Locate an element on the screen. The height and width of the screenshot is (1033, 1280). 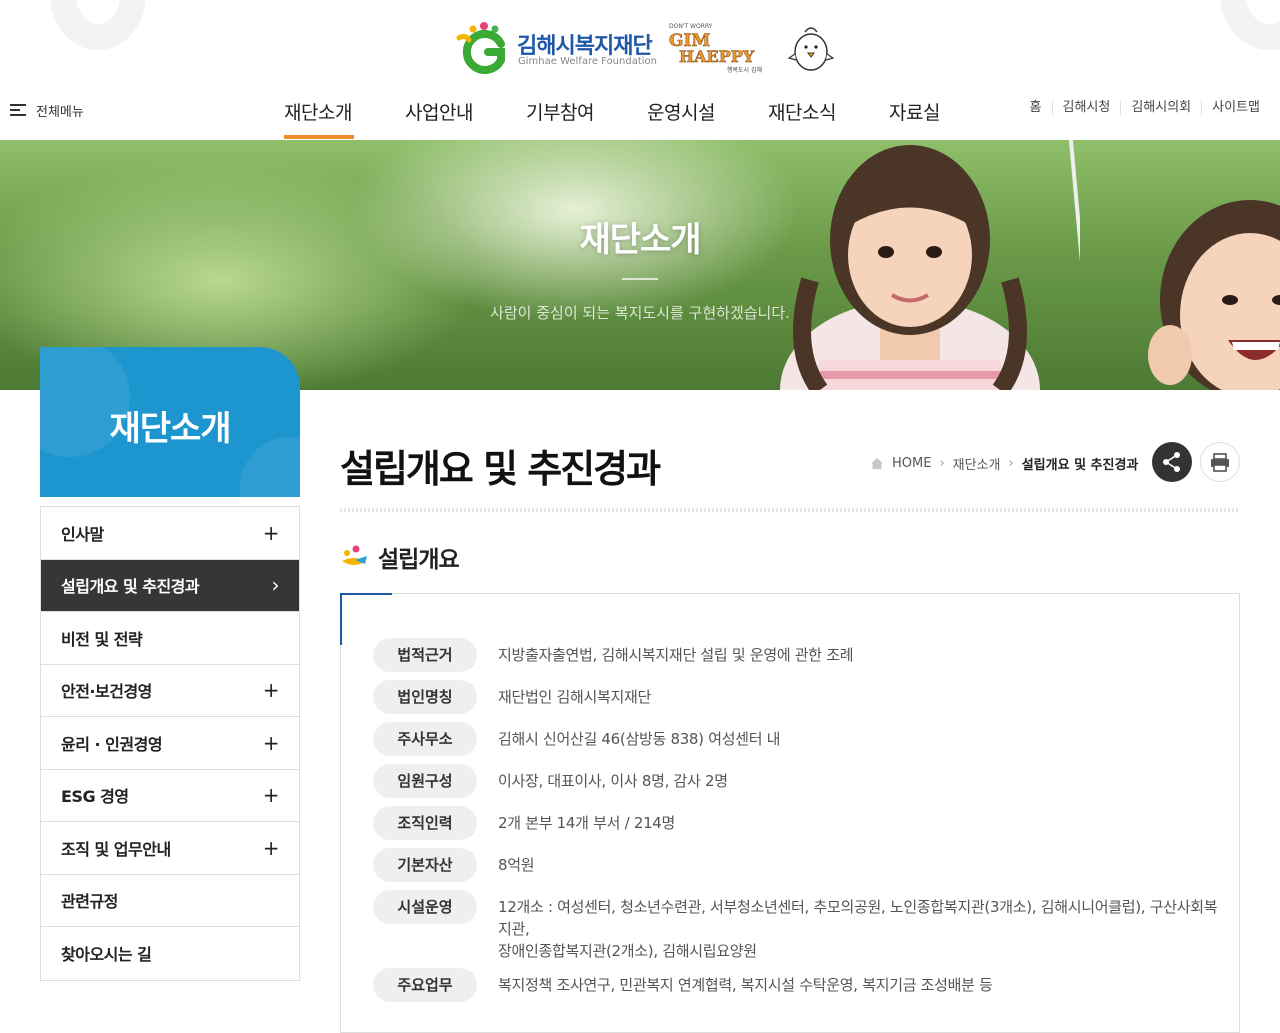
hero-title: 재단소개 is located at coordinates (640, 240).